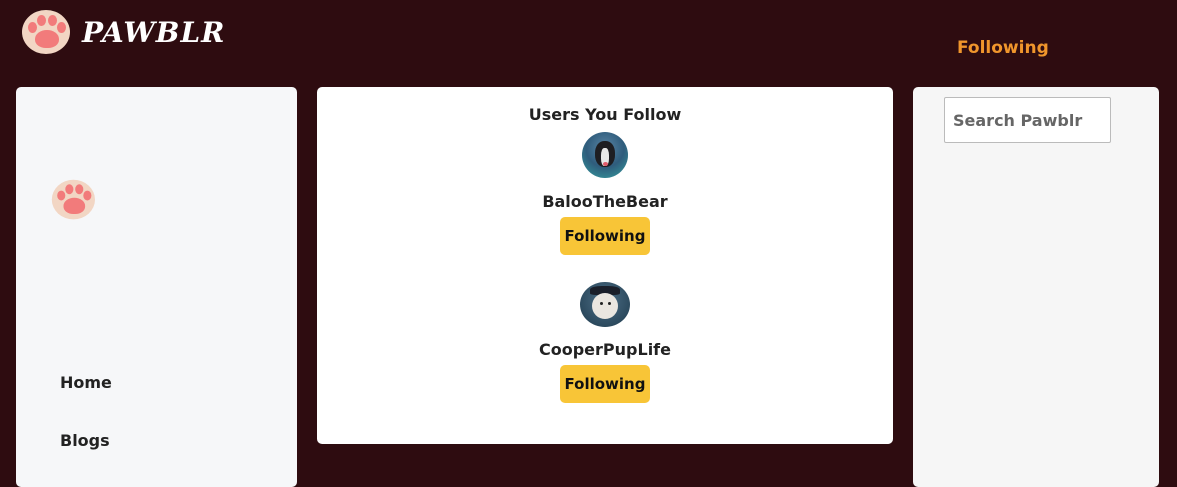 The image size is (1177, 487). What do you see at coordinates (605, 201) in the screenshot?
I see `username: BalooTheBear` at bounding box center [605, 201].